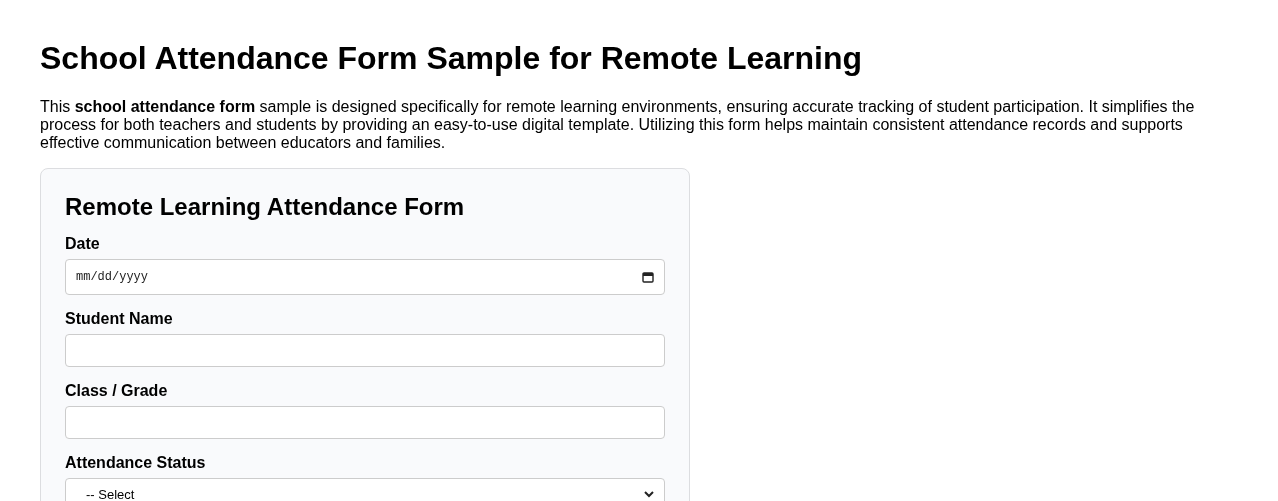  Describe the element at coordinates (648, 277) in the screenshot. I see `calendar-icon` at that location.